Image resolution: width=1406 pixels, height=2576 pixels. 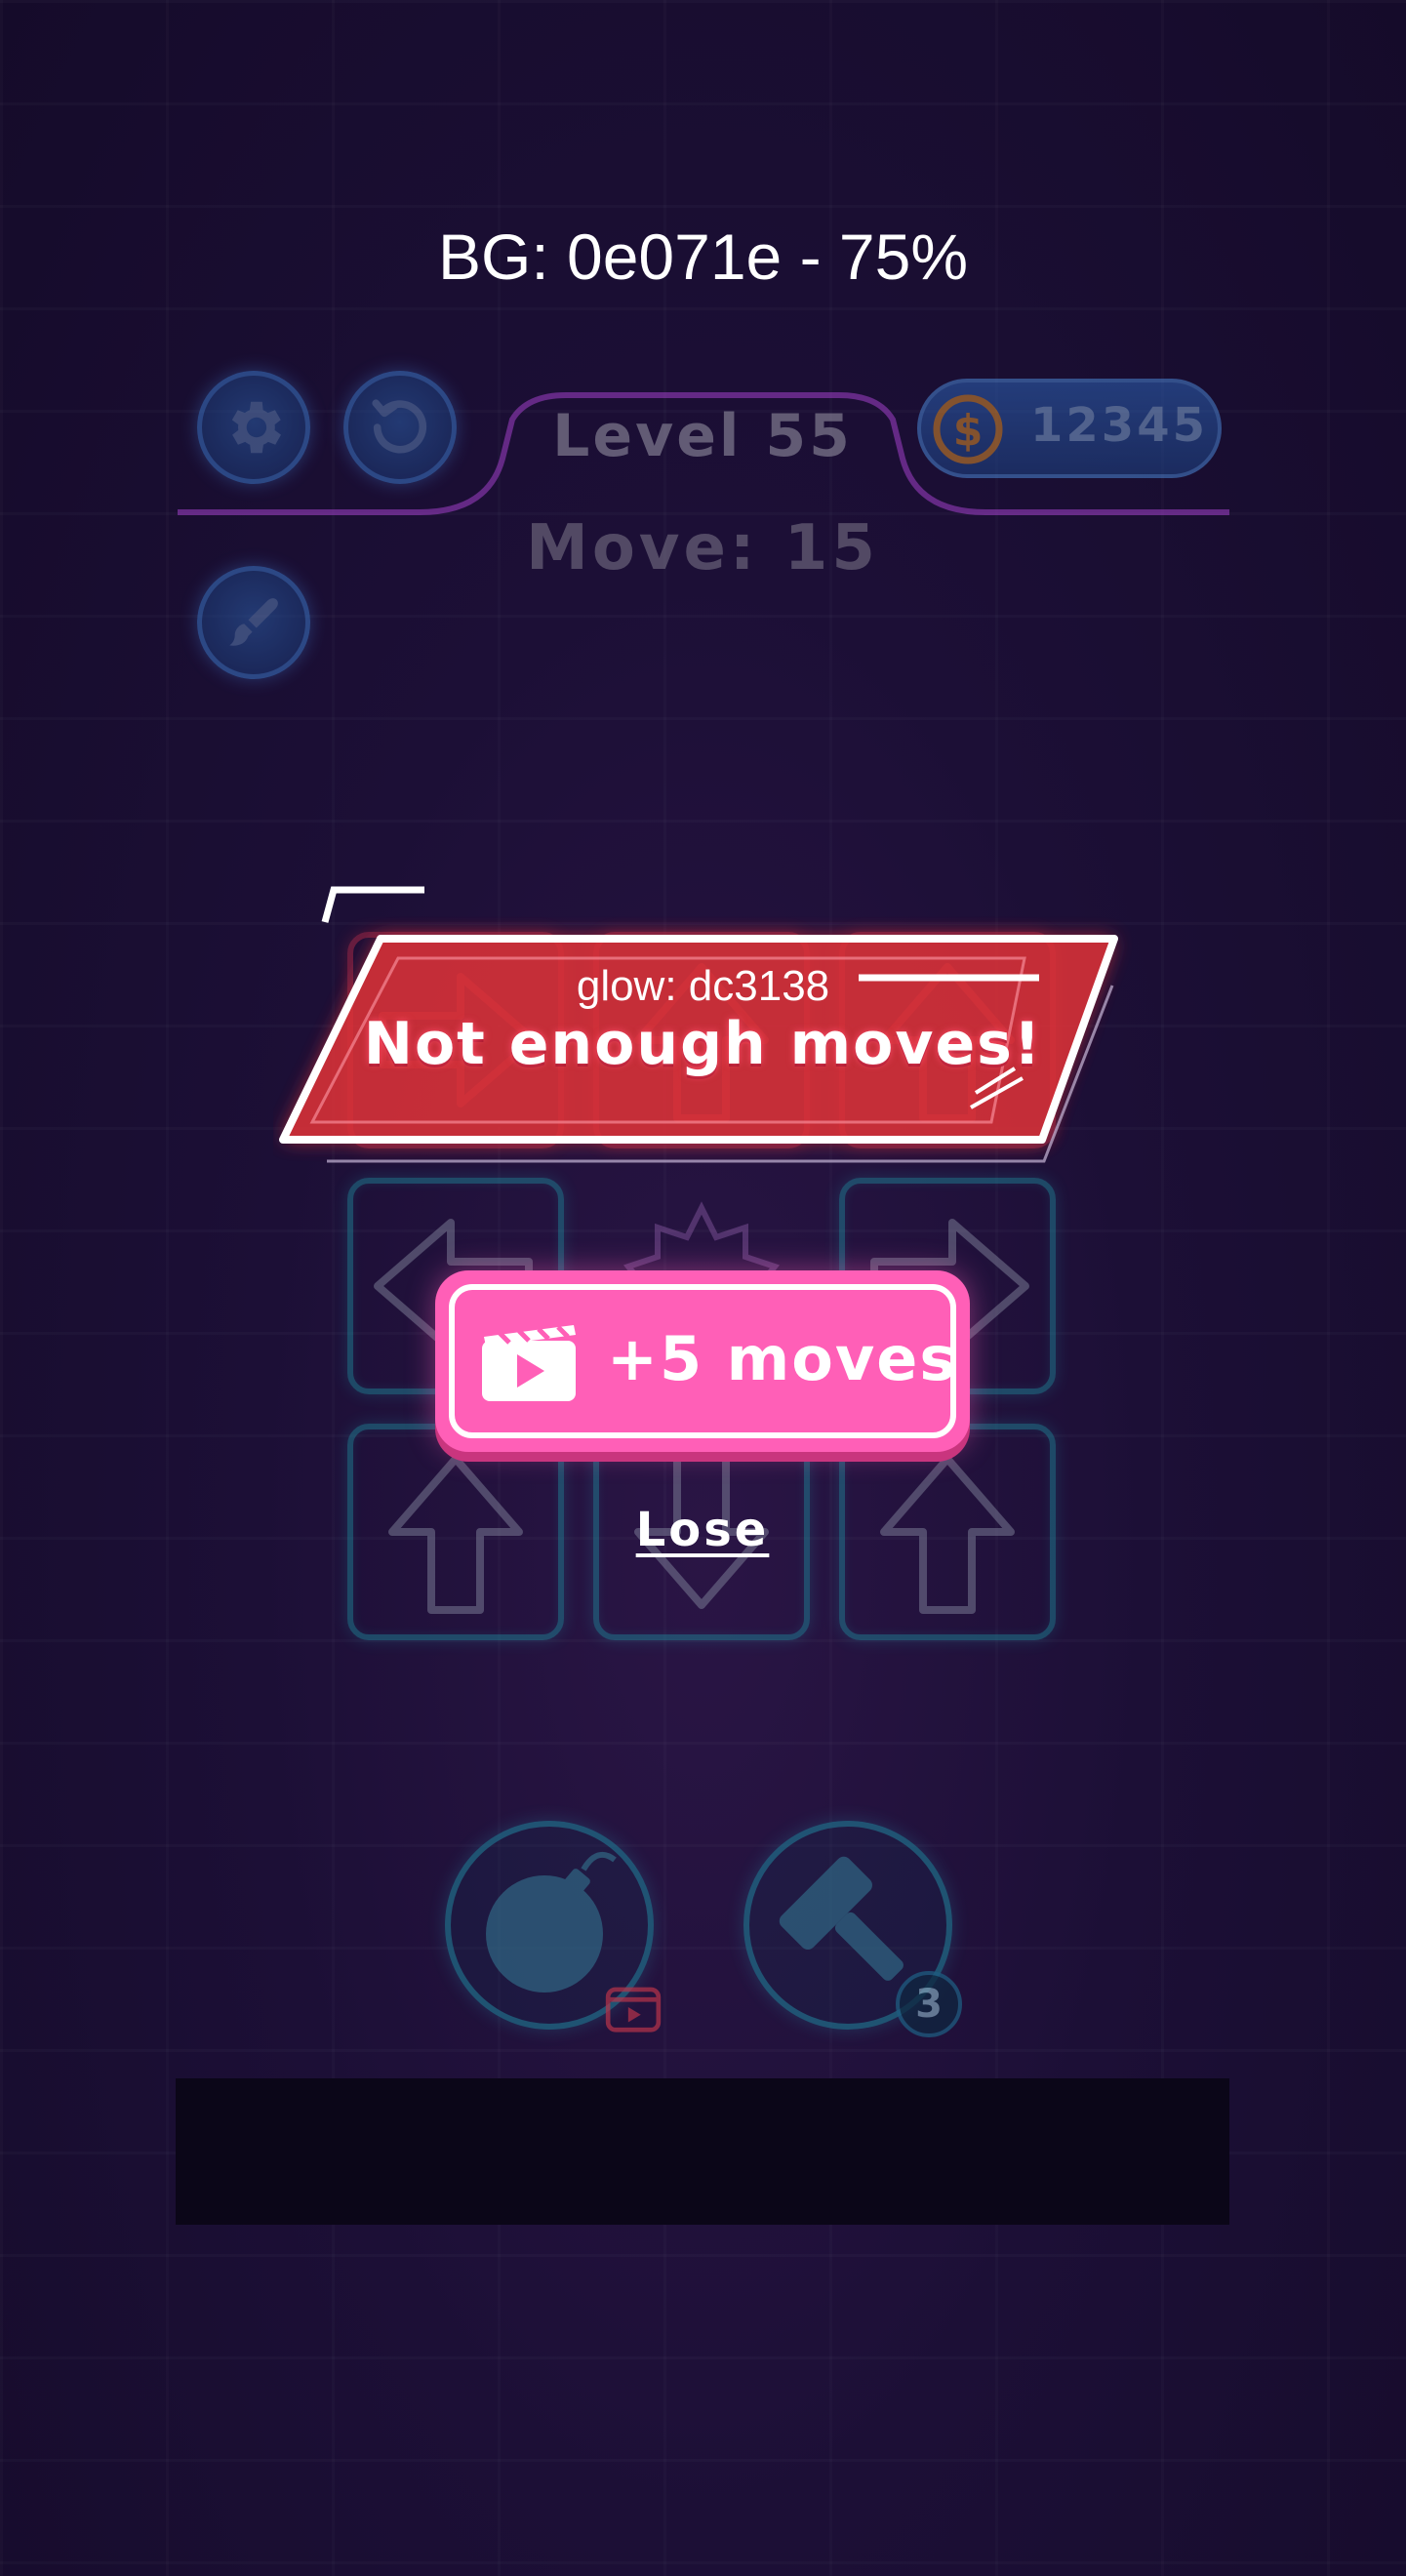 What do you see at coordinates (529, 1363) in the screenshot?
I see `video-ad-icon` at bounding box center [529, 1363].